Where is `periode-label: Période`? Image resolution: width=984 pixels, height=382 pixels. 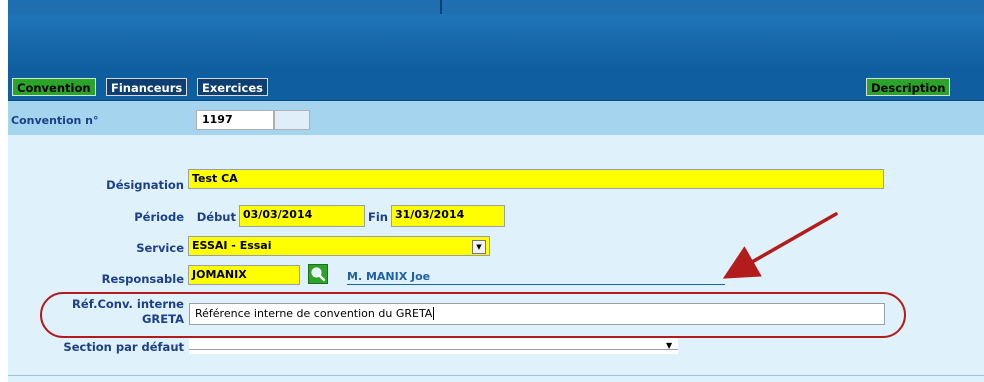
periode-label: Période is located at coordinates (159, 217).